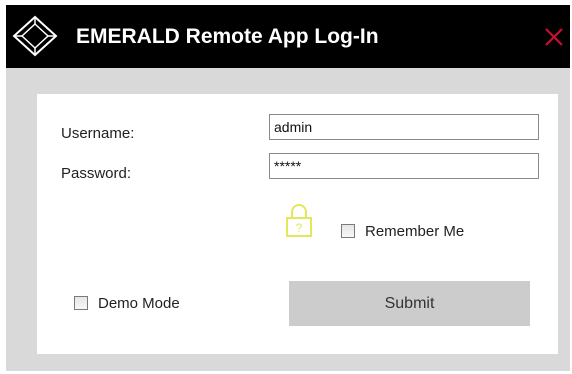 The width and height of the screenshot is (572, 374). What do you see at coordinates (299, 220) in the screenshot?
I see `lock-question-icon: ?` at bounding box center [299, 220].